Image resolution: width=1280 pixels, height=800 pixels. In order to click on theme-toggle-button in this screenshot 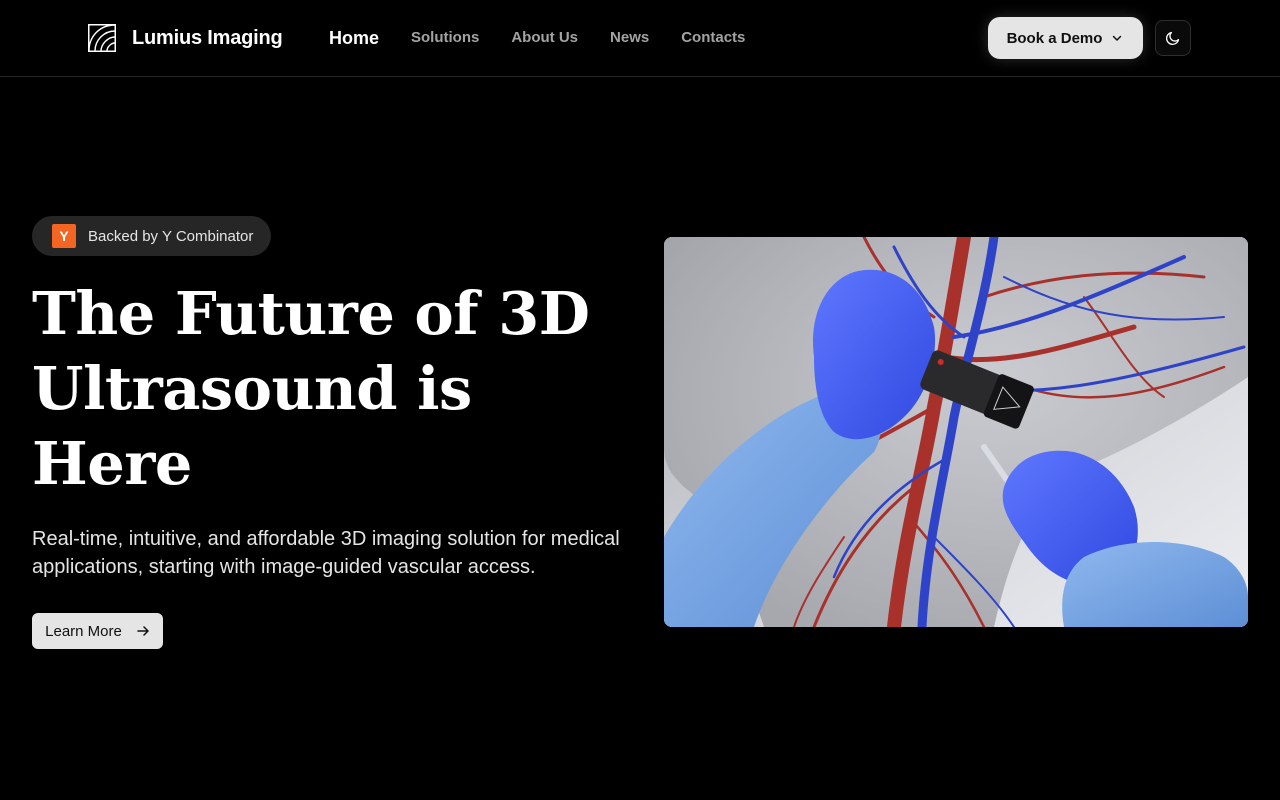, I will do `click(1173, 38)`.